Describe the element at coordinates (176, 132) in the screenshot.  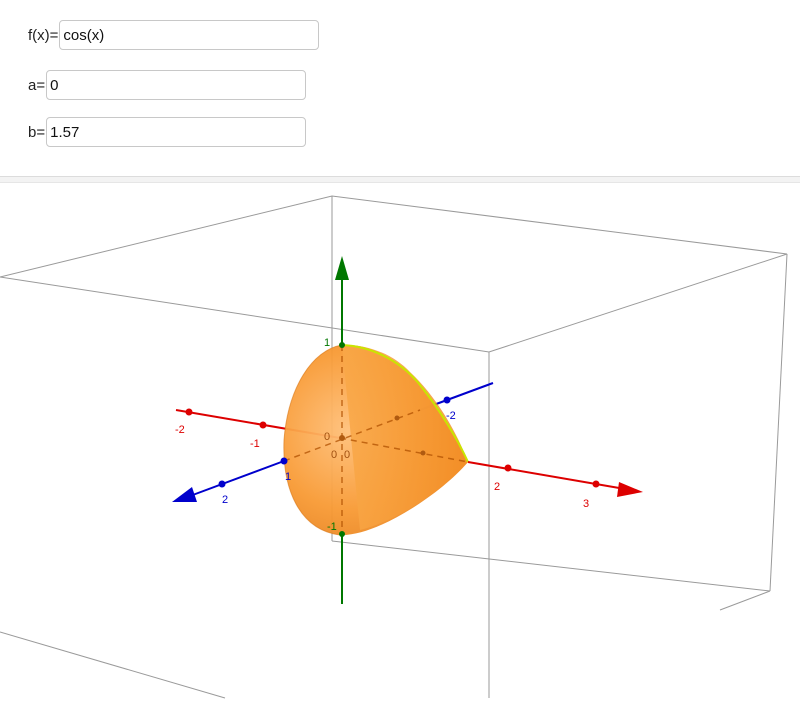
I see `b-input` at that location.